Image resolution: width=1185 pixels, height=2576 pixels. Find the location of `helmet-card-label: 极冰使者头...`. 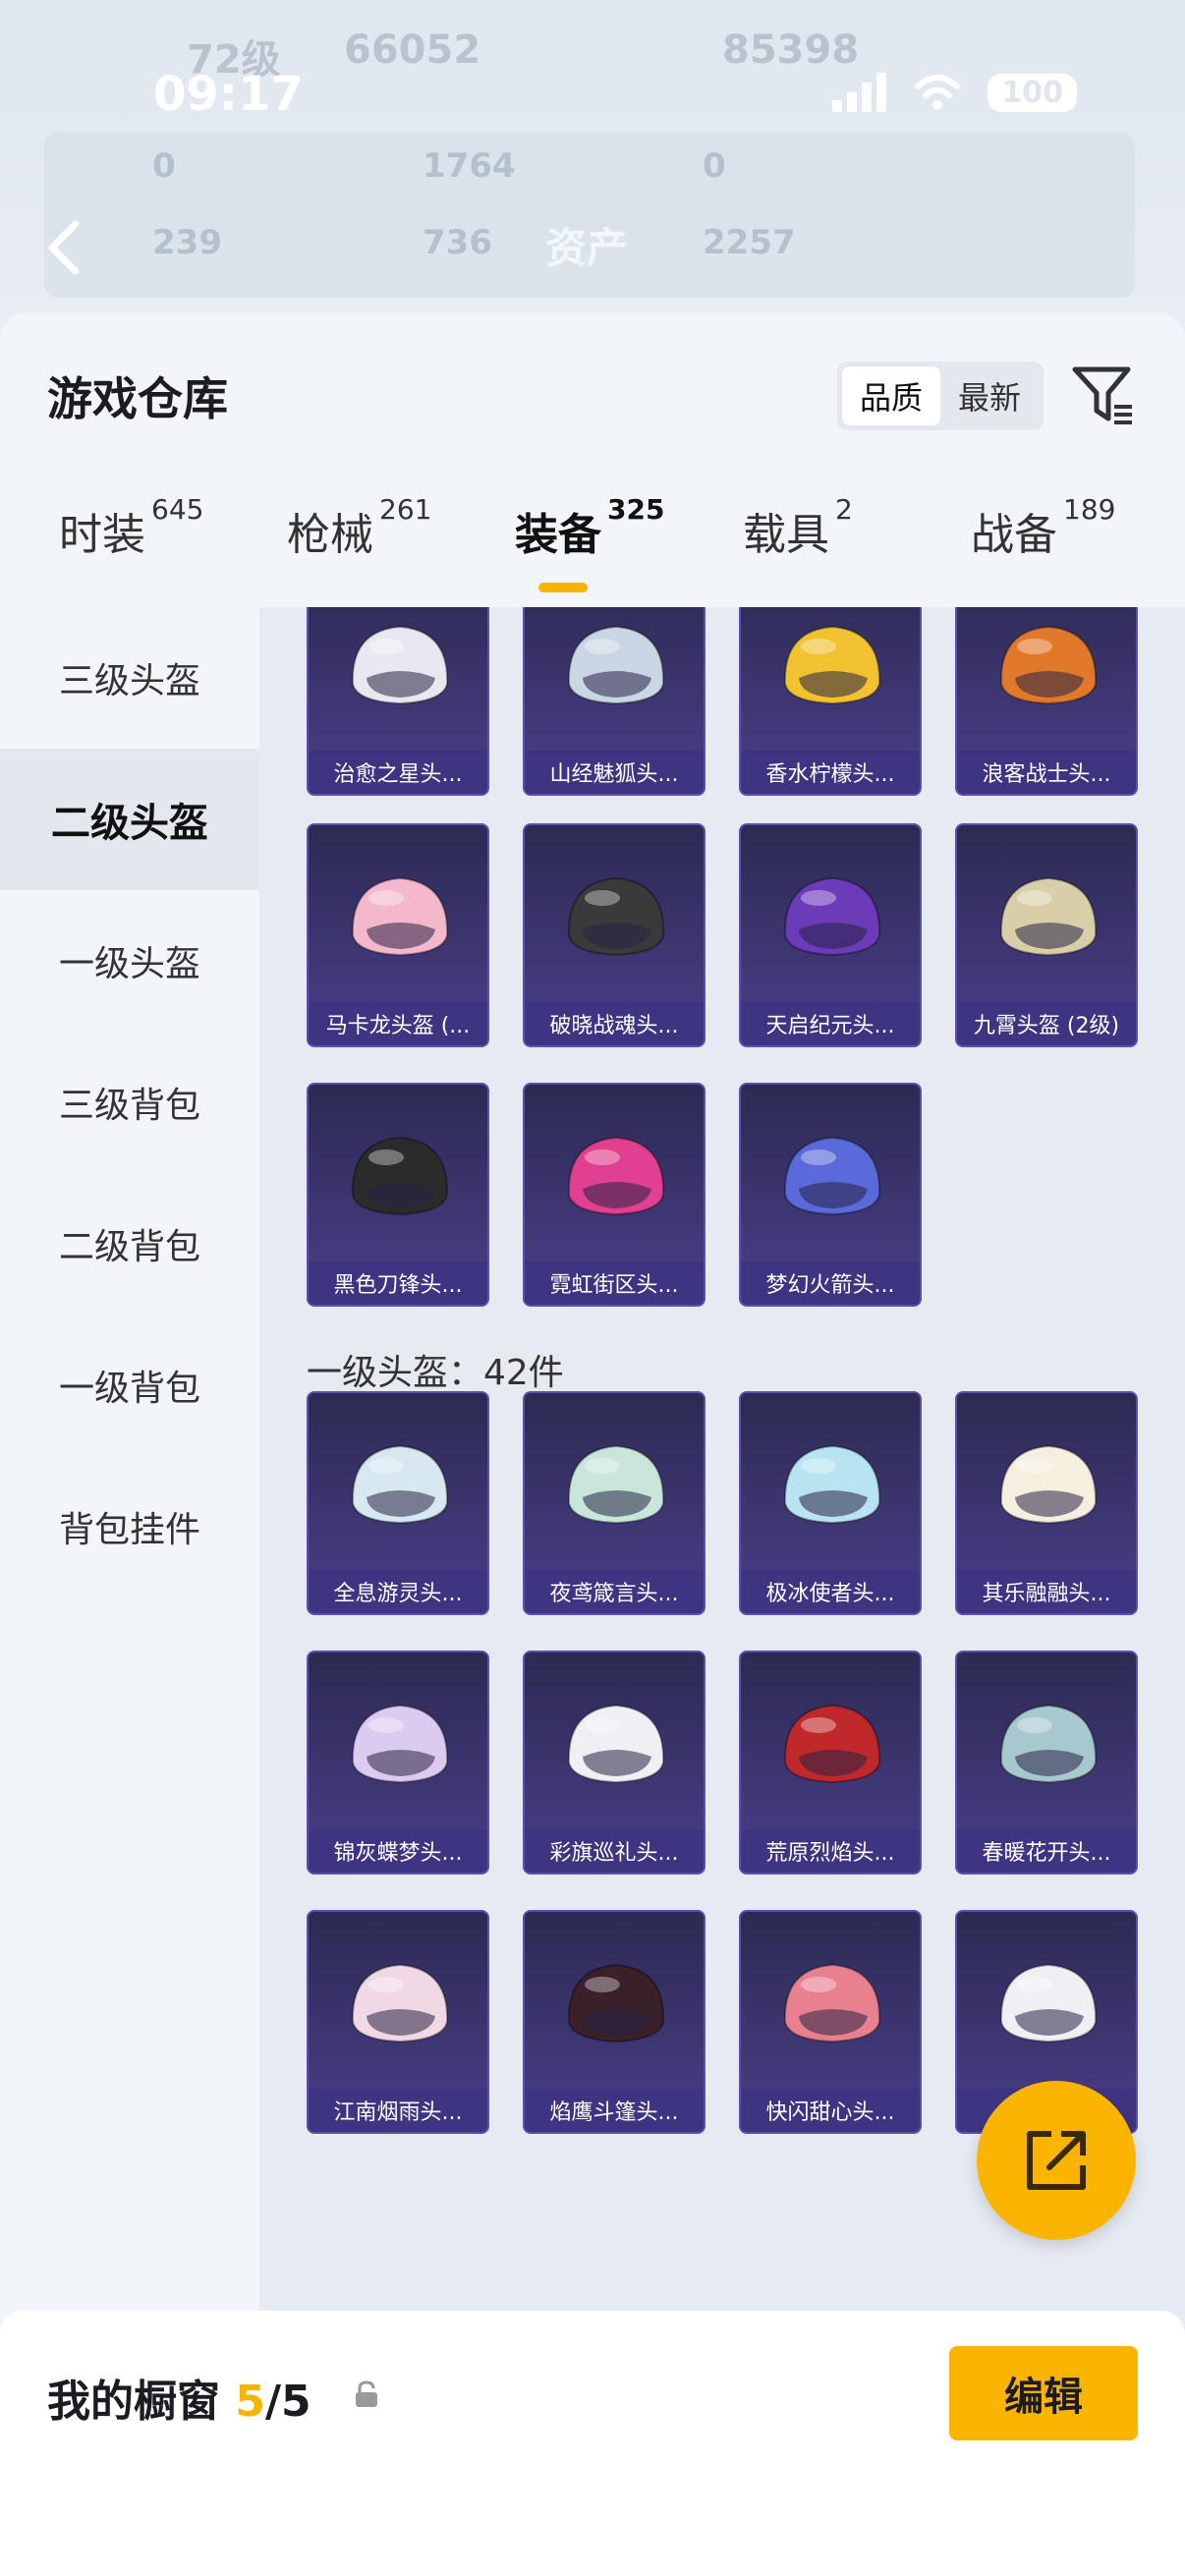

helmet-card-label: 极冰使者头... is located at coordinates (831, 1591).